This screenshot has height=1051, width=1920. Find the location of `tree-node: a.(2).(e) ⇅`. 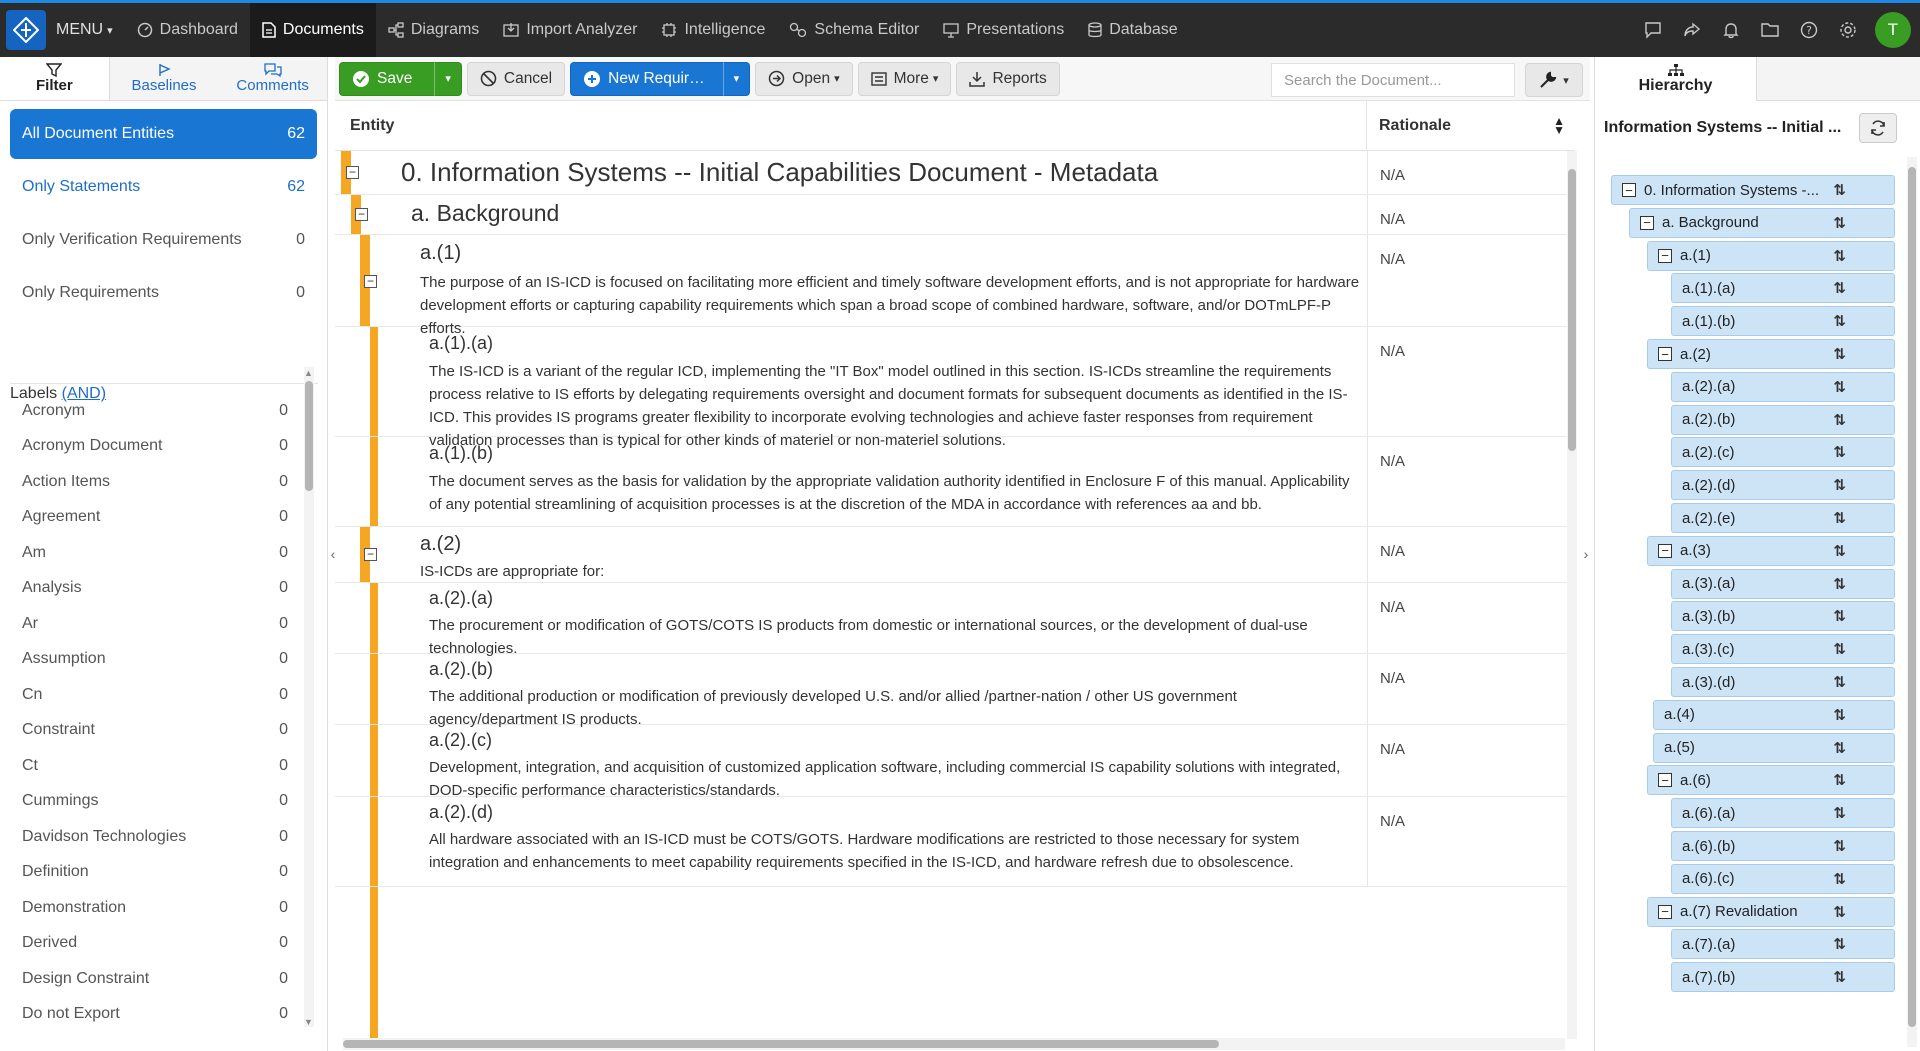

tree-node: a.(2).(e) ⇅ is located at coordinates (1783, 518).